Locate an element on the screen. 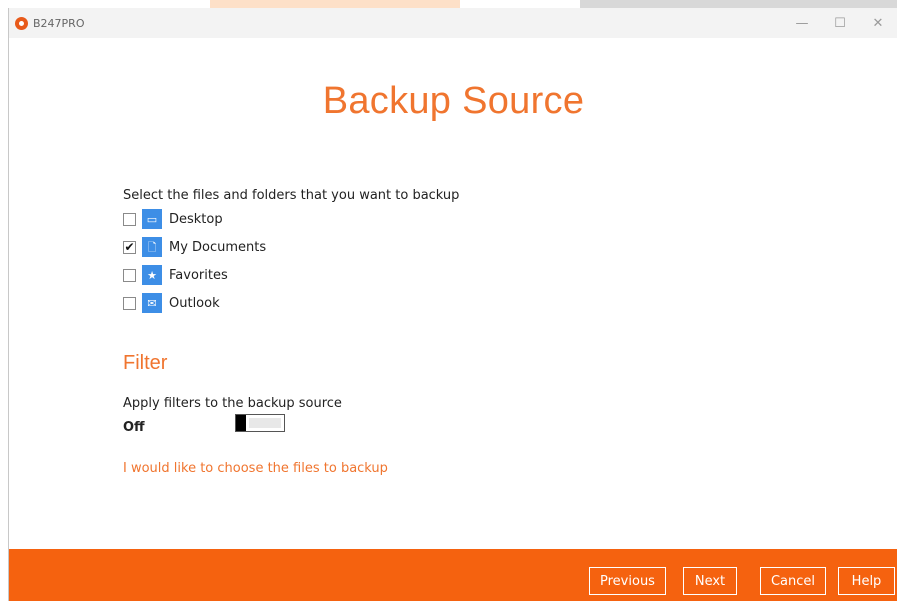 This screenshot has height=601, width=897. my-documents-checkbox: ✔ is located at coordinates (129, 247).